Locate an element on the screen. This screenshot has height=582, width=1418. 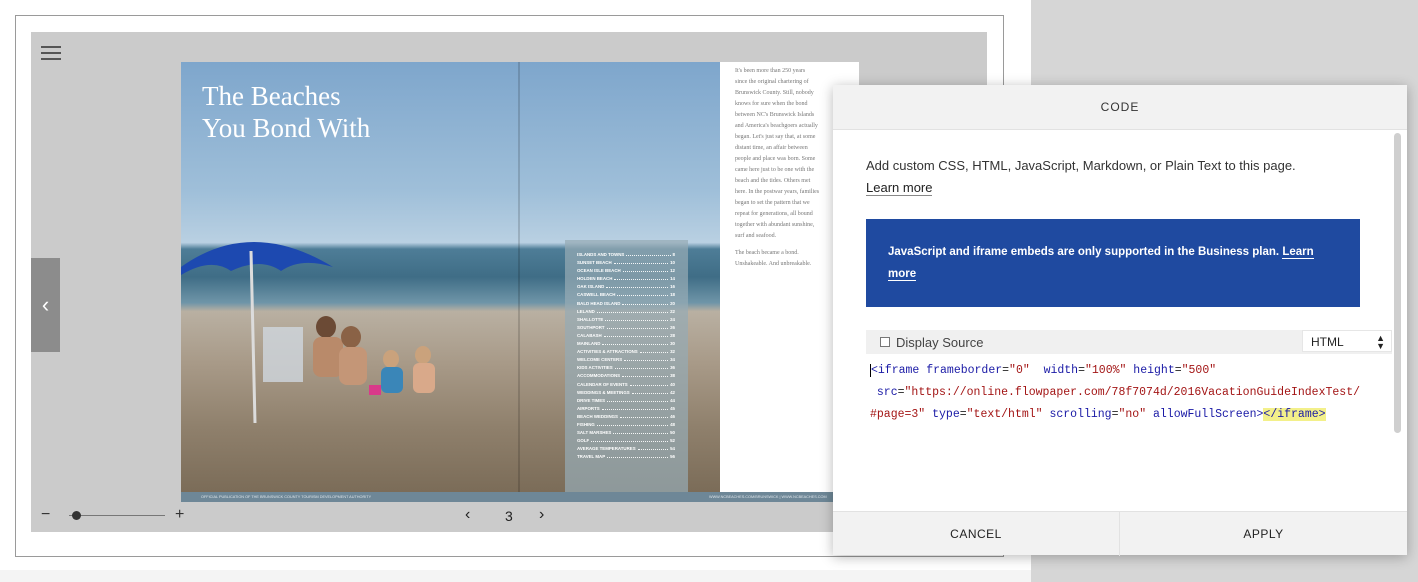
toc-entry-page: 30 is located at coordinates (672, 344).